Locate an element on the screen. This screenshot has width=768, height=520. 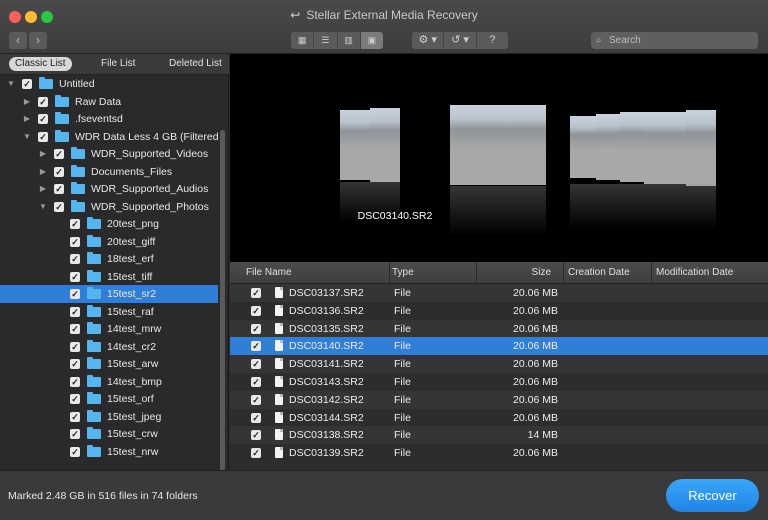
column-header-size: Size is located at coordinates (520, 272).